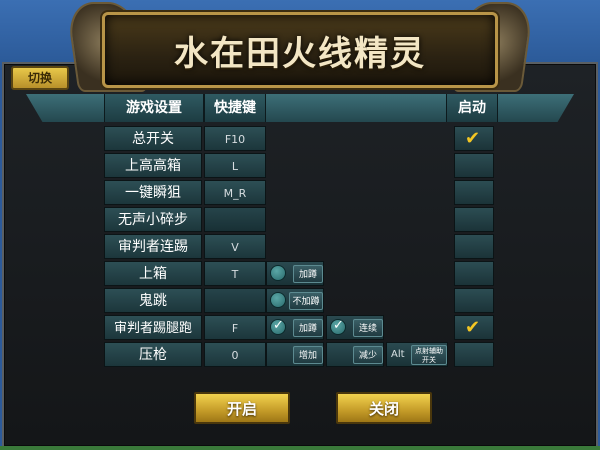  Describe the element at coordinates (153, 354) in the screenshot. I see `feature-label: 压枪` at that location.